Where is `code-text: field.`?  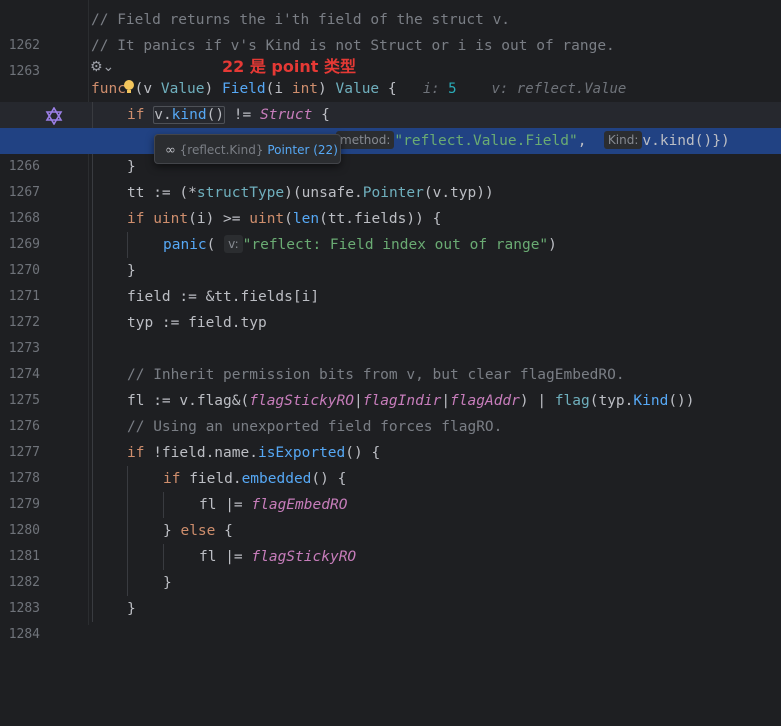
code-text: field. is located at coordinates (211, 479).